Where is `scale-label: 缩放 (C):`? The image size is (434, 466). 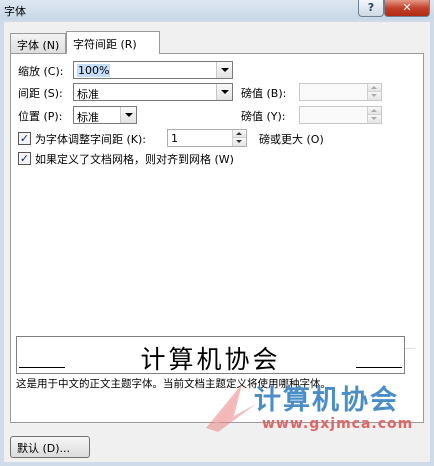 scale-label: 缩放 (C): is located at coordinates (41, 71).